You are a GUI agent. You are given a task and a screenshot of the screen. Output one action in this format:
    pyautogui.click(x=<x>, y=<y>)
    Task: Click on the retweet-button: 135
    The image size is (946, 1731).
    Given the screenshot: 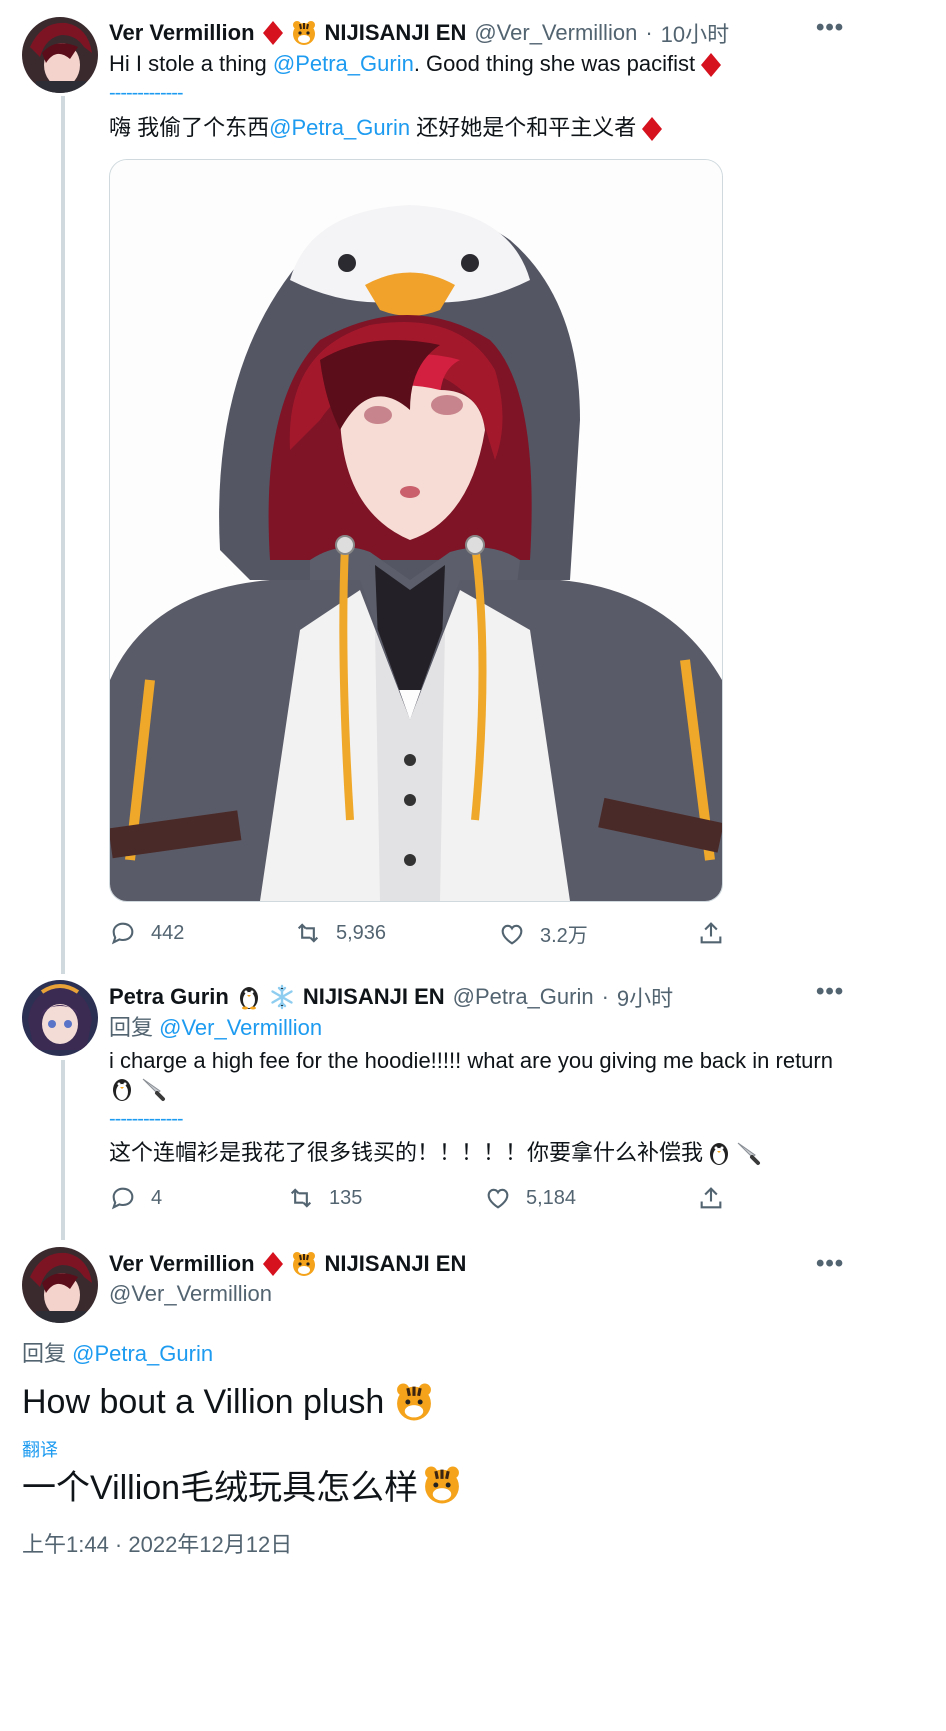 What is the action you would take?
    pyautogui.click(x=324, y=1198)
    